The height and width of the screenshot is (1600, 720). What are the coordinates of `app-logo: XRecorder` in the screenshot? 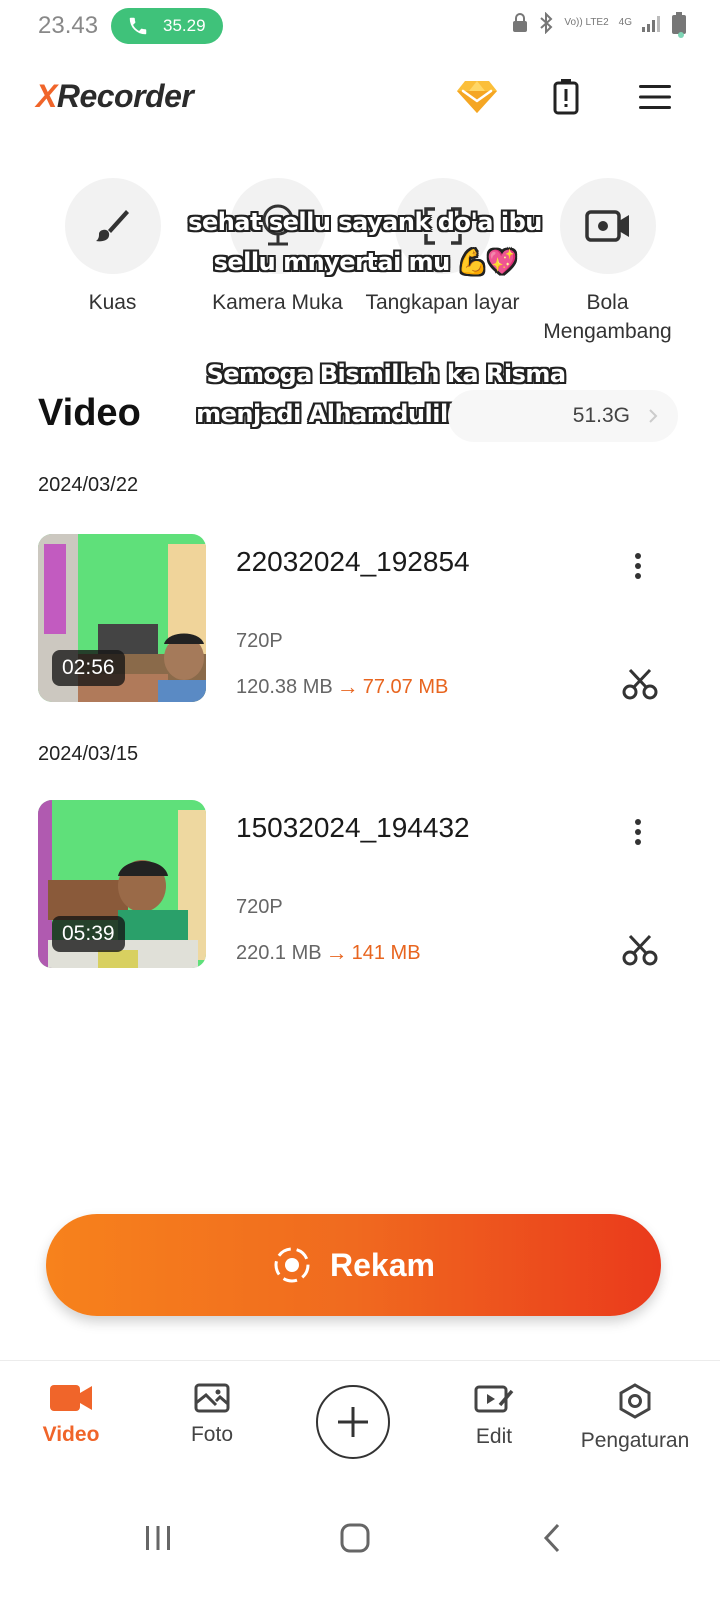 It's located at (115, 96).